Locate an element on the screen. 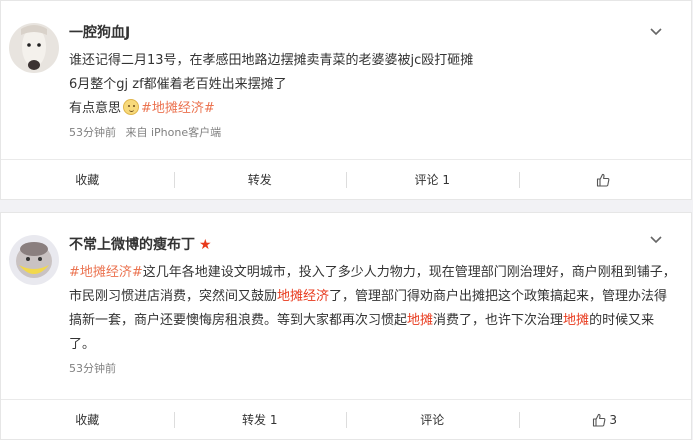 Image resolution: width=693 pixels, height=440 pixels. like-button is located at coordinates (605, 179).